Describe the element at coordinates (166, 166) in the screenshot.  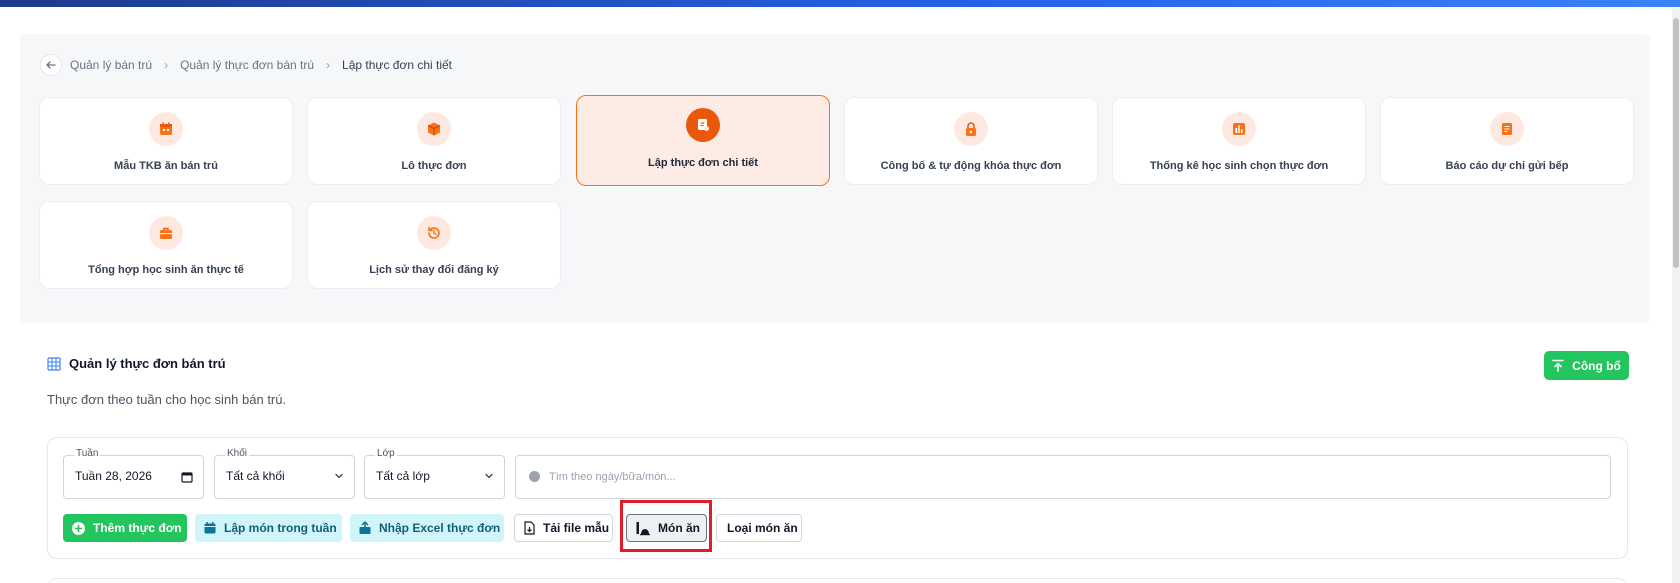
I see `tile-label: Mẫu TKB ăn bán trú` at that location.